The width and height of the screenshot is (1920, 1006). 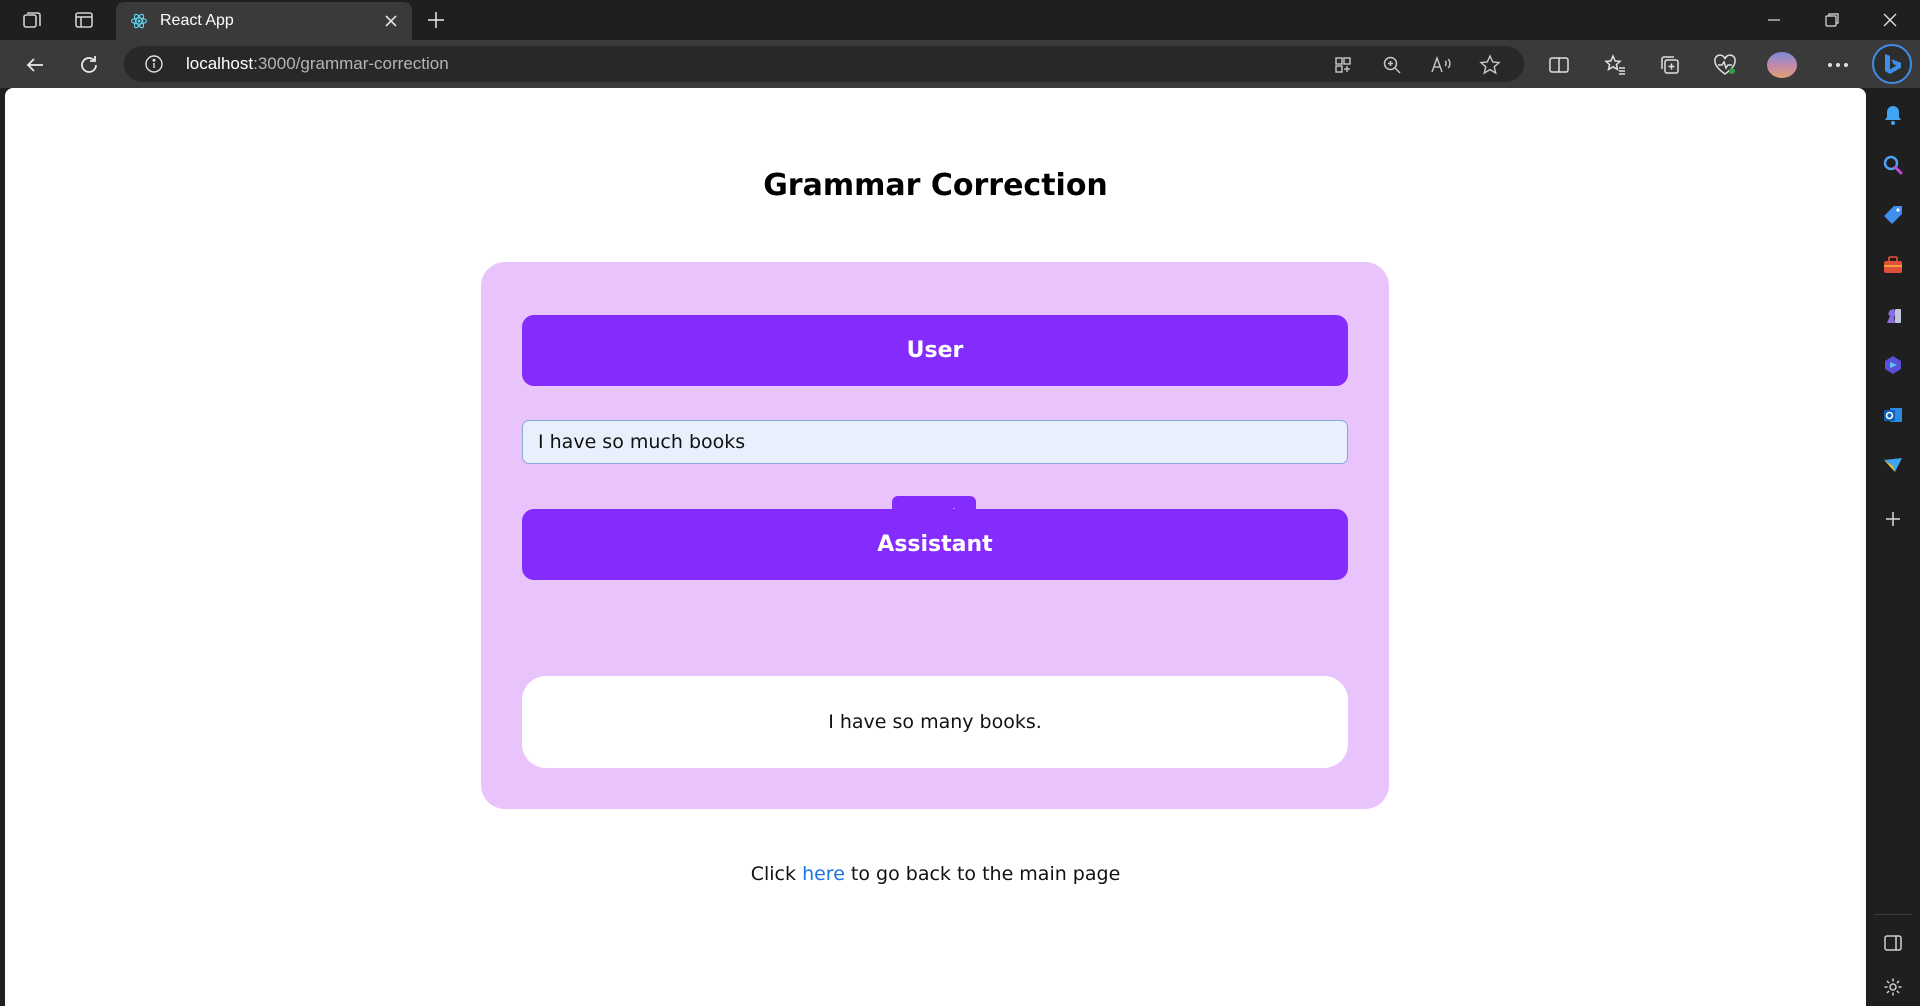 What do you see at coordinates (1893, 914) in the screenshot?
I see `sidebar-divider` at bounding box center [1893, 914].